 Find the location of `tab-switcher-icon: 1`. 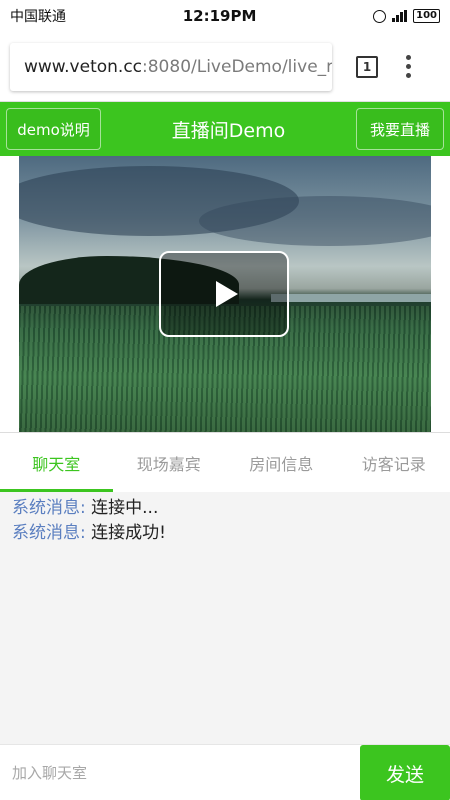

tab-switcher-icon: 1 is located at coordinates (367, 66).